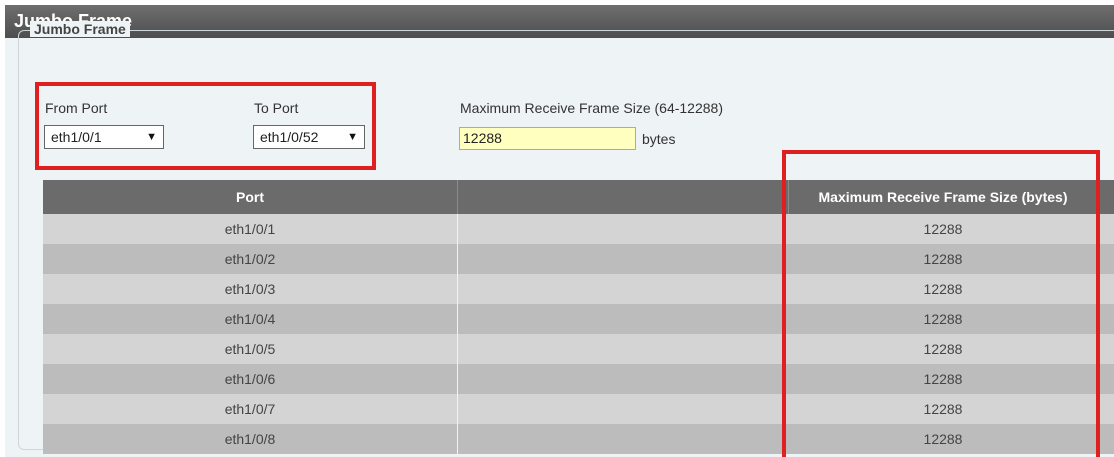 The height and width of the screenshot is (457, 1114). Describe the element at coordinates (80, 29) in the screenshot. I see `fieldset-legend: Jumbo Frame` at that location.